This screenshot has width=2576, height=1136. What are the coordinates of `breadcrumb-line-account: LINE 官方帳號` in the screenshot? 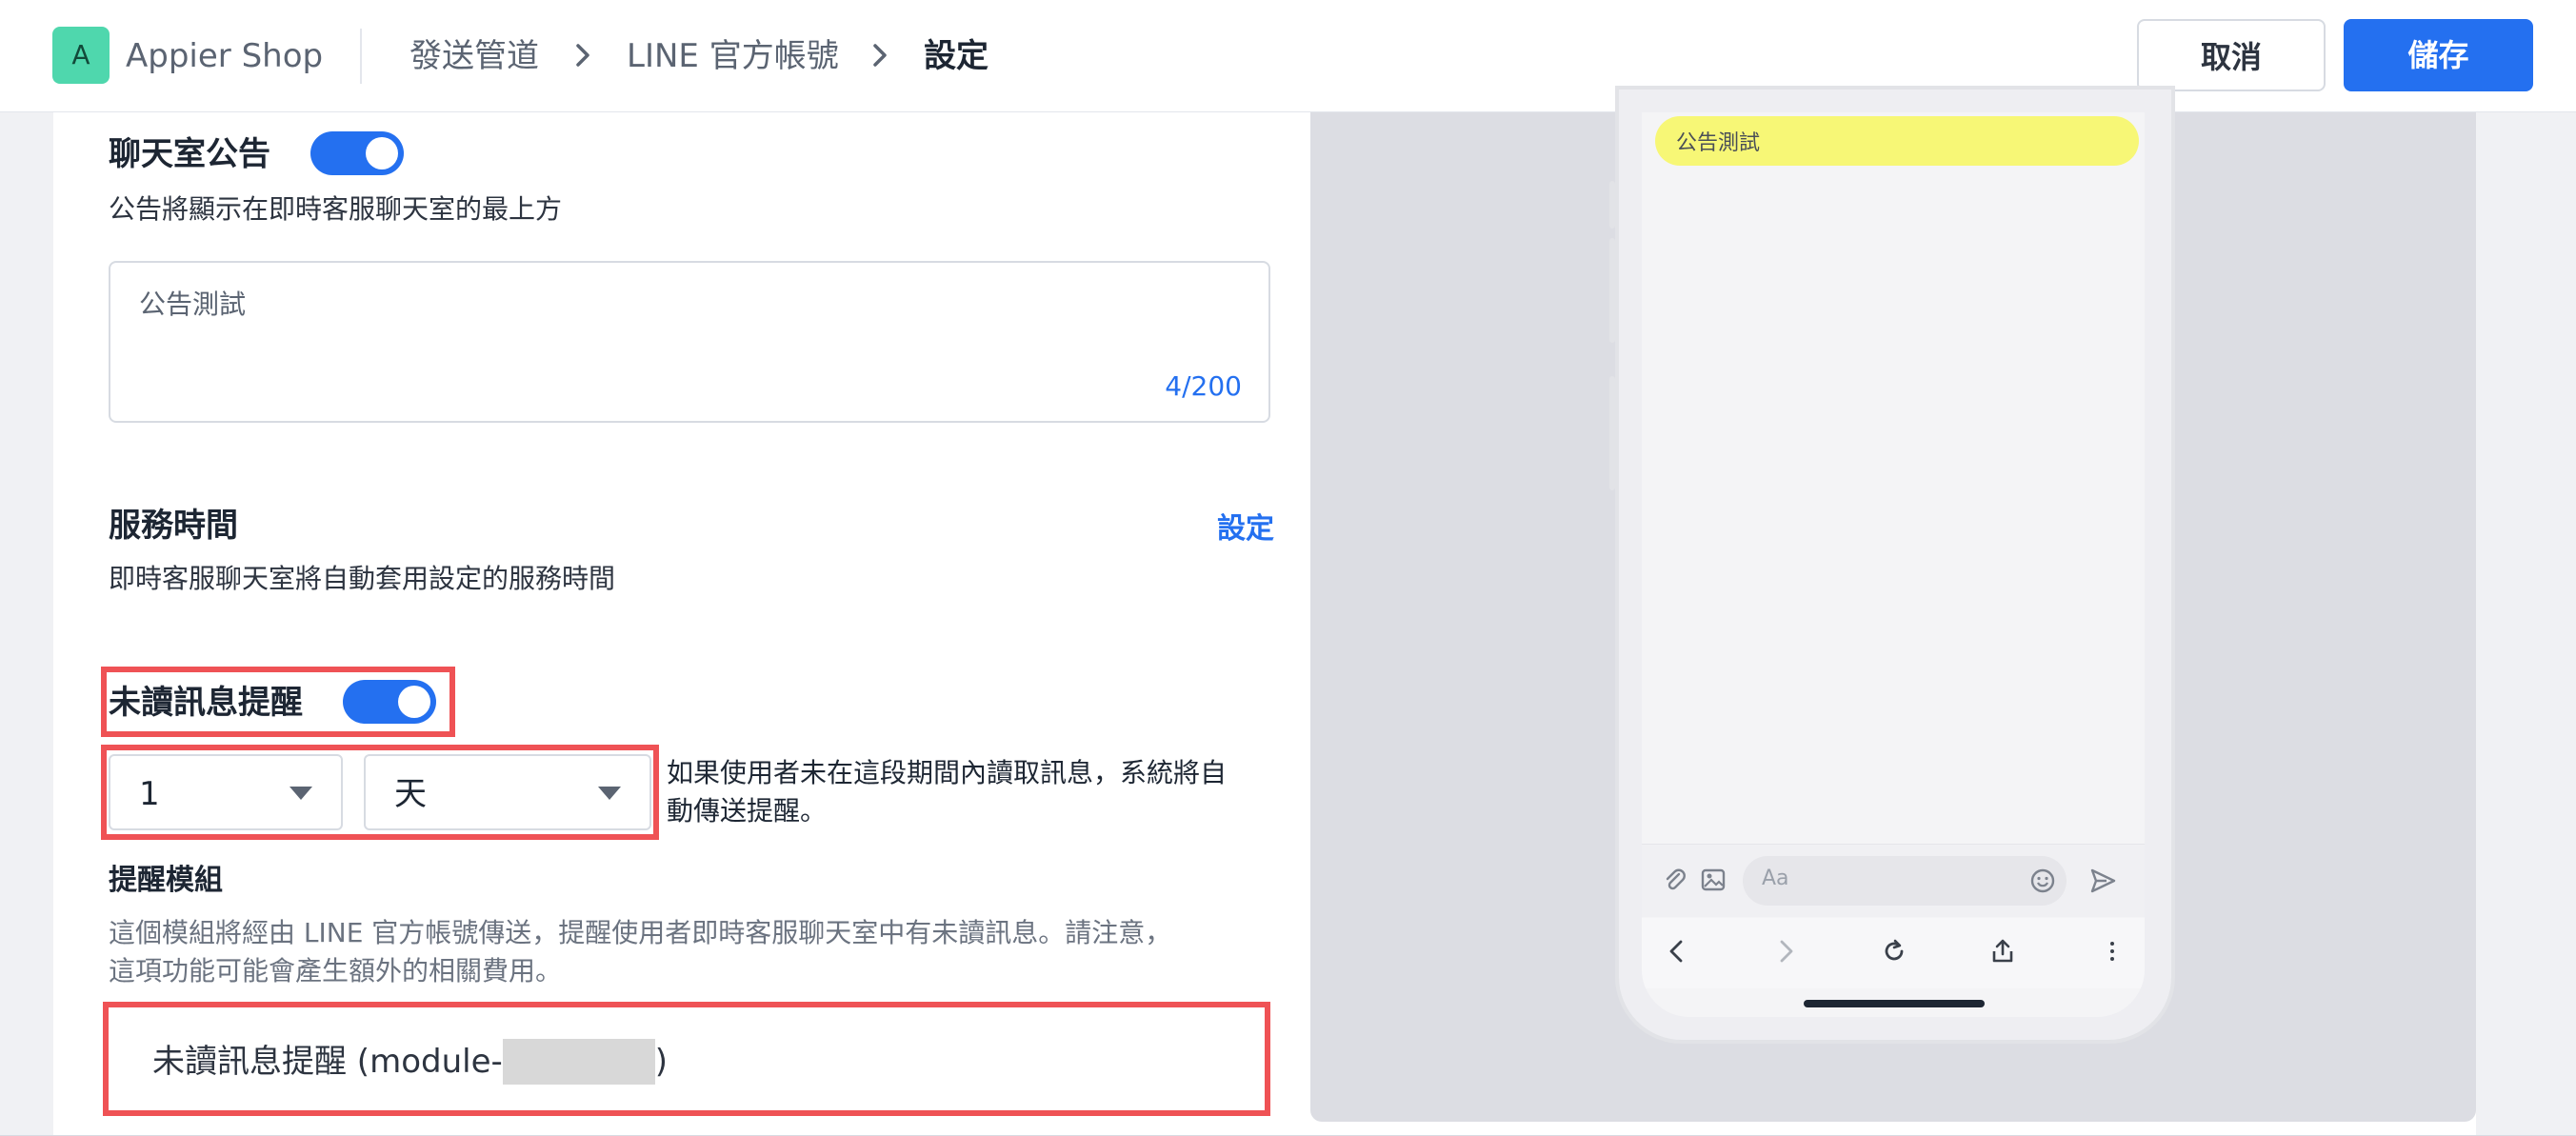 It's located at (733, 56).